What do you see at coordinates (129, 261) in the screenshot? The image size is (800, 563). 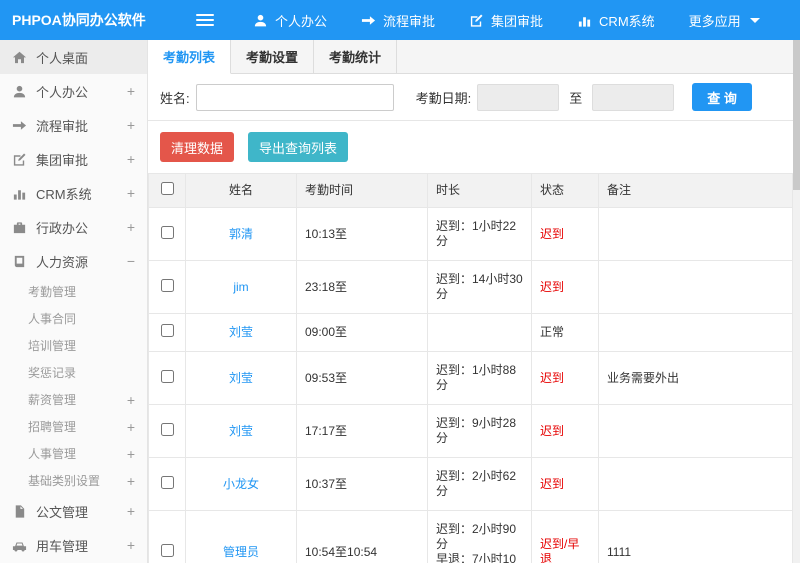 I see `collapse-toggle: −` at bounding box center [129, 261].